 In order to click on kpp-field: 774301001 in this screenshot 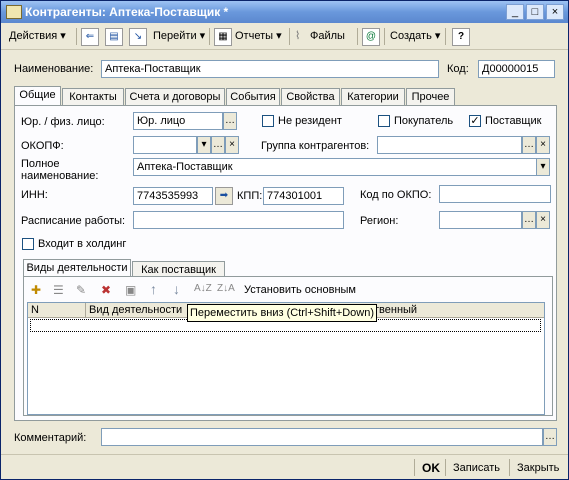, I will do `click(303, 196)`.